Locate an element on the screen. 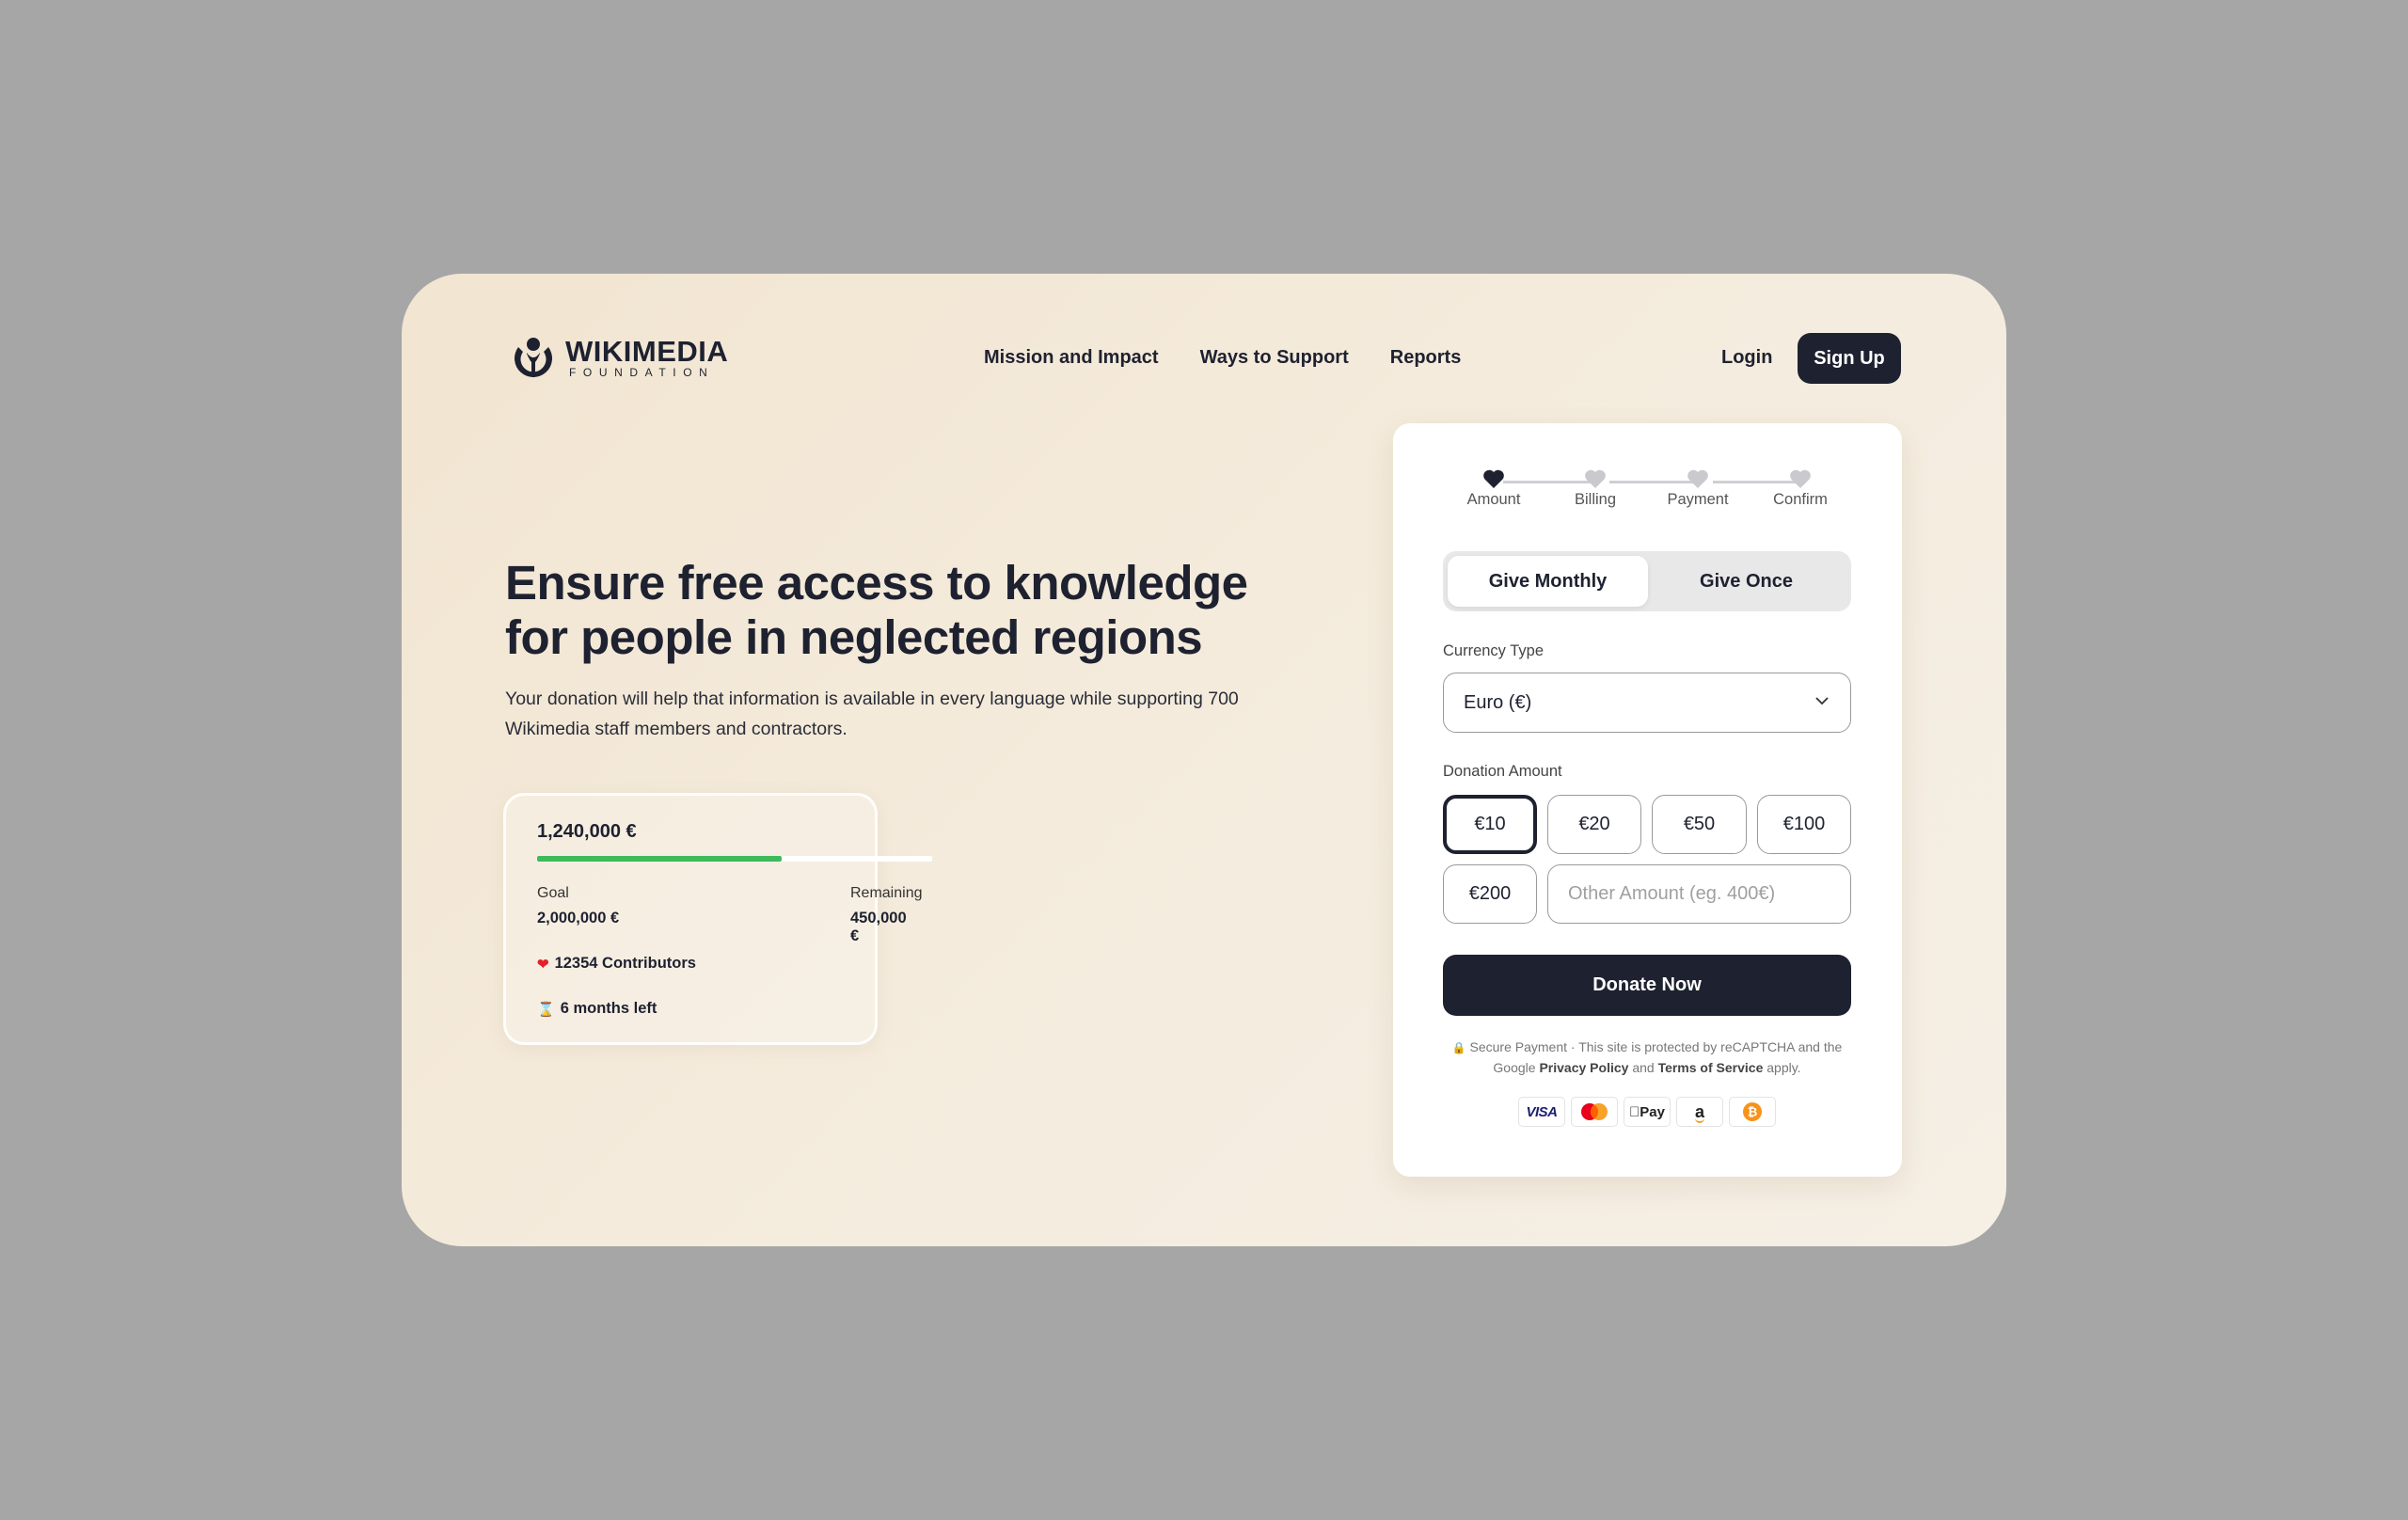 The width and height of the screenshot is (2408, 1520). wikimedia-logo-icon is located at coordinates (534, 357).